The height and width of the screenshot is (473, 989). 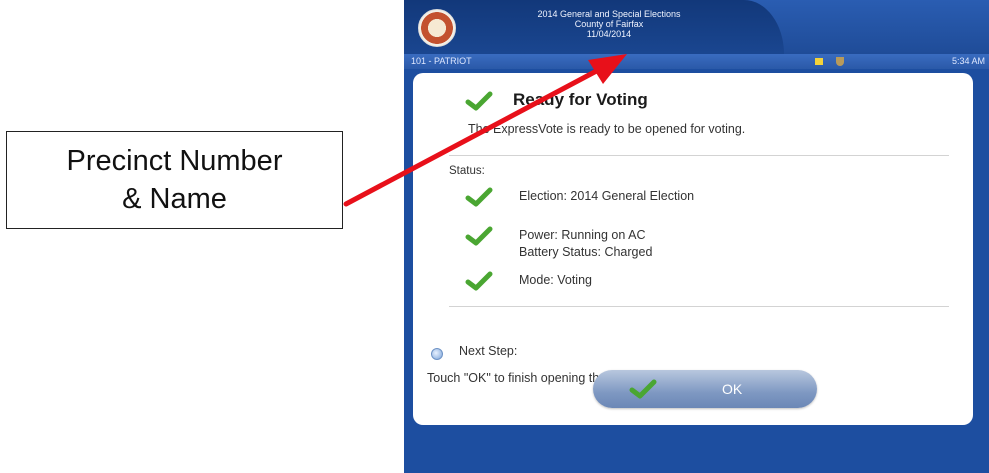 I want to click on precinct-label: 101 - PATRIOT, so click(x=441, y=61).